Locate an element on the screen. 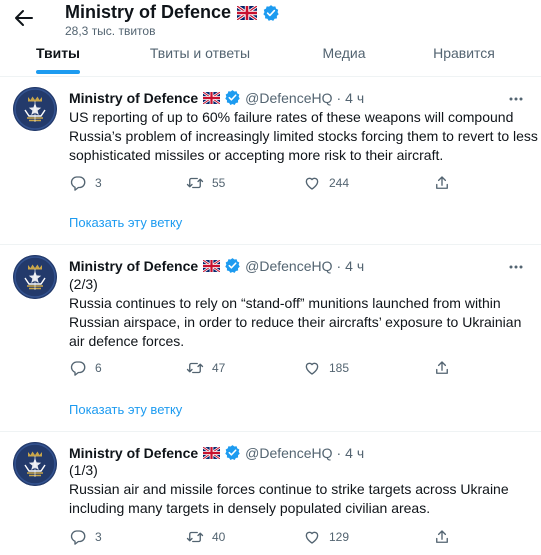 The height and width of the screenshot is (555, 541). tab-media: Медиа is located at coordinates (344, 58).